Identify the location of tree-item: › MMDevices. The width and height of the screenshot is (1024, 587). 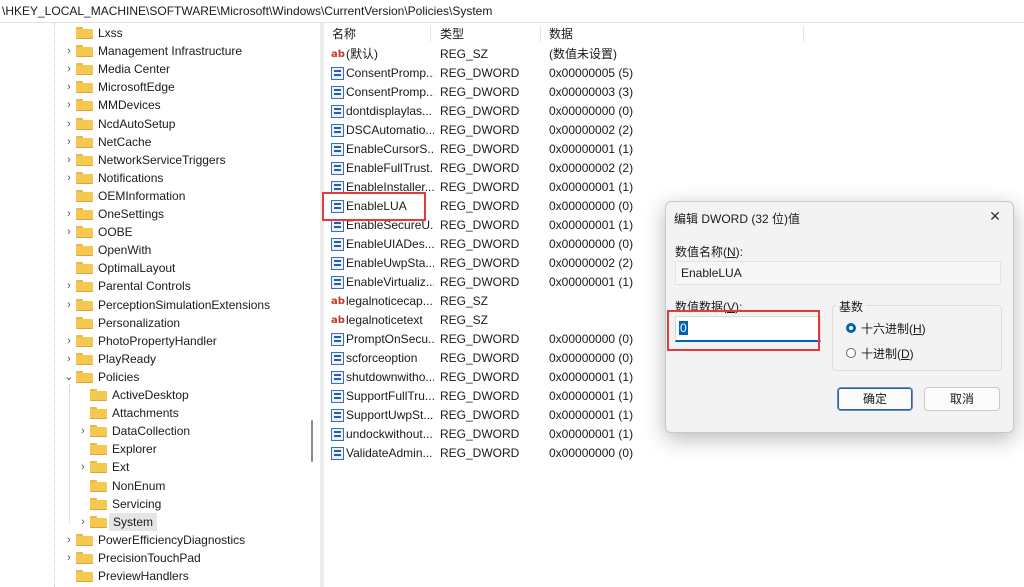
(191, 105).